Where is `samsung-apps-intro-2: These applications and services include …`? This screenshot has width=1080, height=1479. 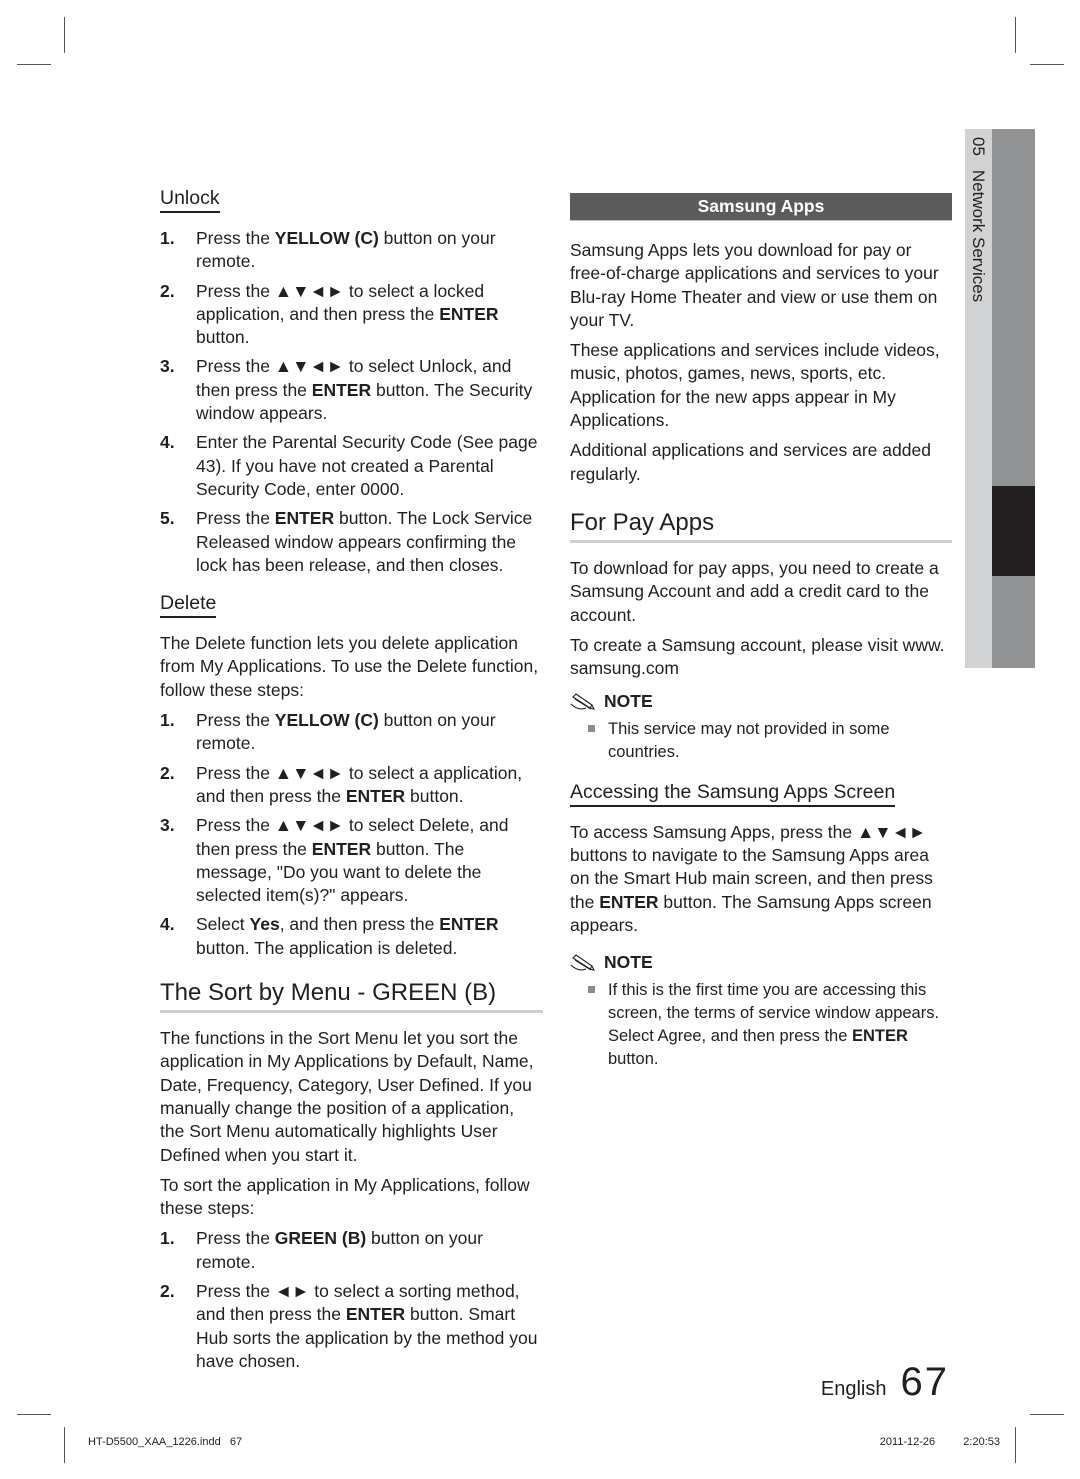
samsung-apps-intro-2: These applications and services include … is located at coordinates (755, 385).